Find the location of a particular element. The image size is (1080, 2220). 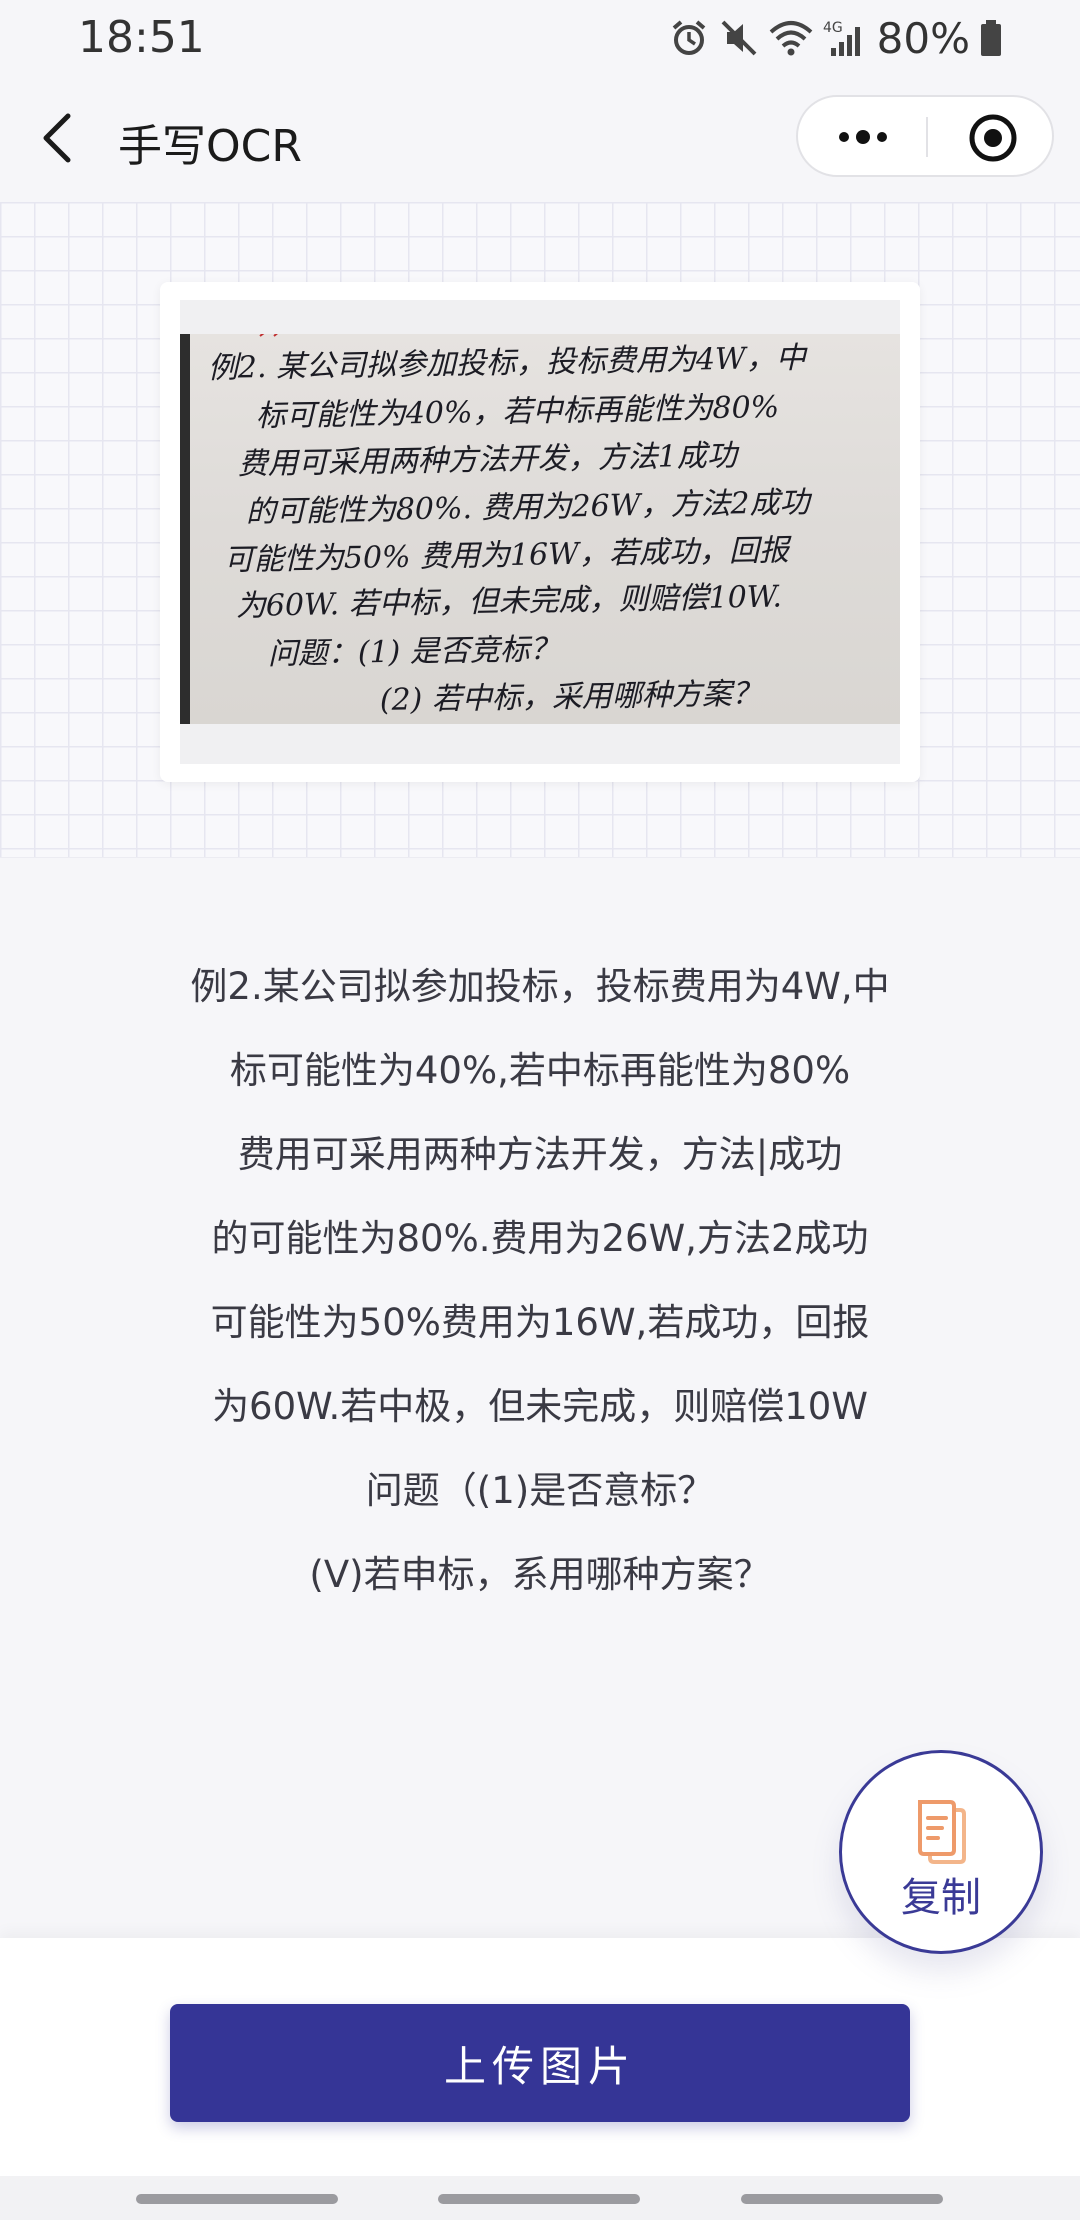

battery-icon is located at coordinates (991, 38).